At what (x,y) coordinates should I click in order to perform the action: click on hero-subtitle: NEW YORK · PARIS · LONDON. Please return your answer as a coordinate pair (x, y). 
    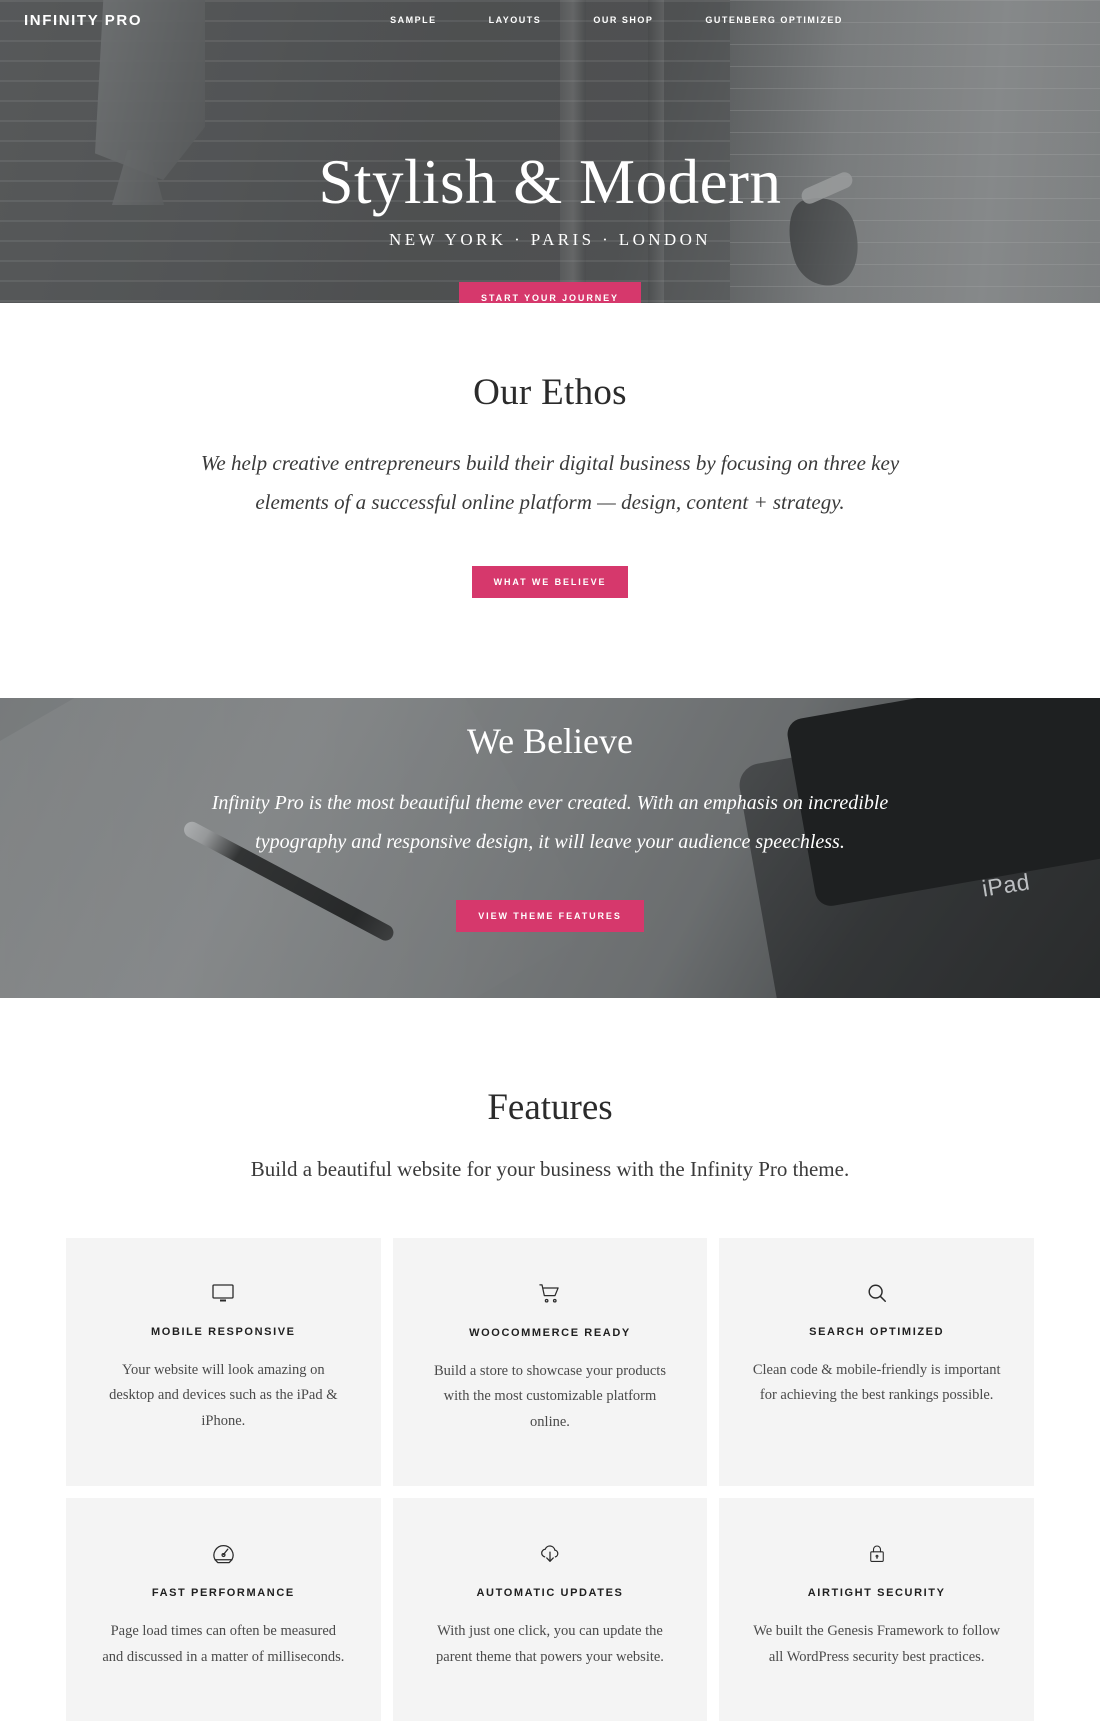
    Looking at the image, I should click on (550, 240).